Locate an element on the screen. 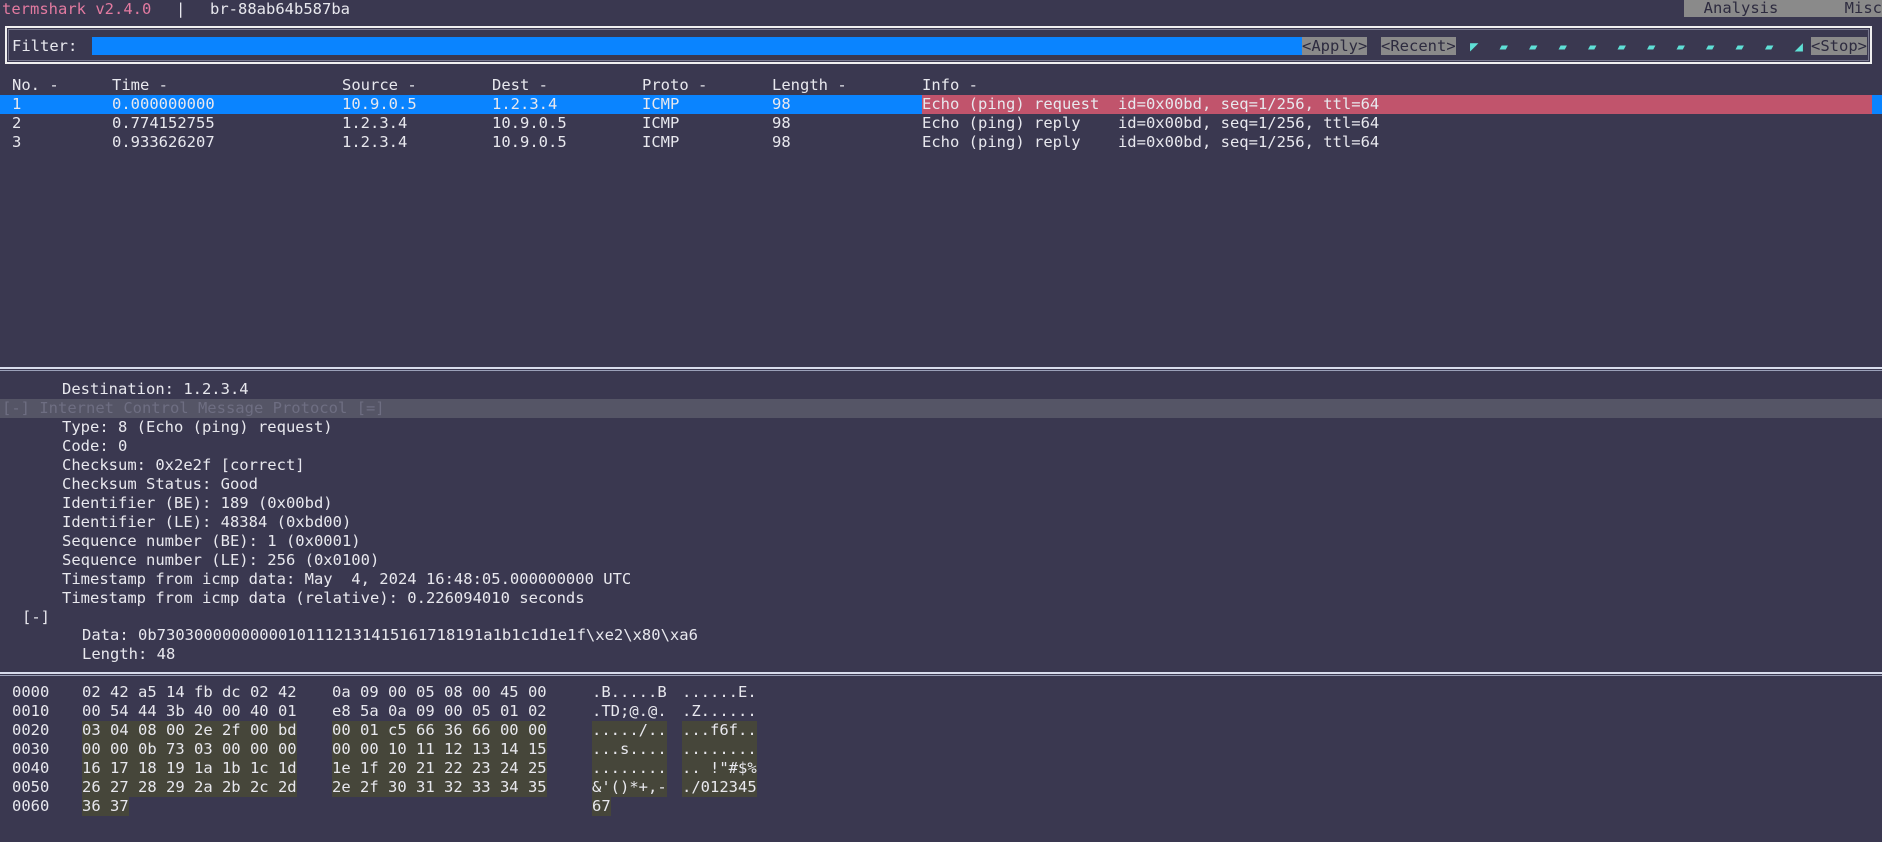 The height and width of the screenshot is (842, 1882). spinner-segment-icon: ◤ is located at coordinates (1474, 47).